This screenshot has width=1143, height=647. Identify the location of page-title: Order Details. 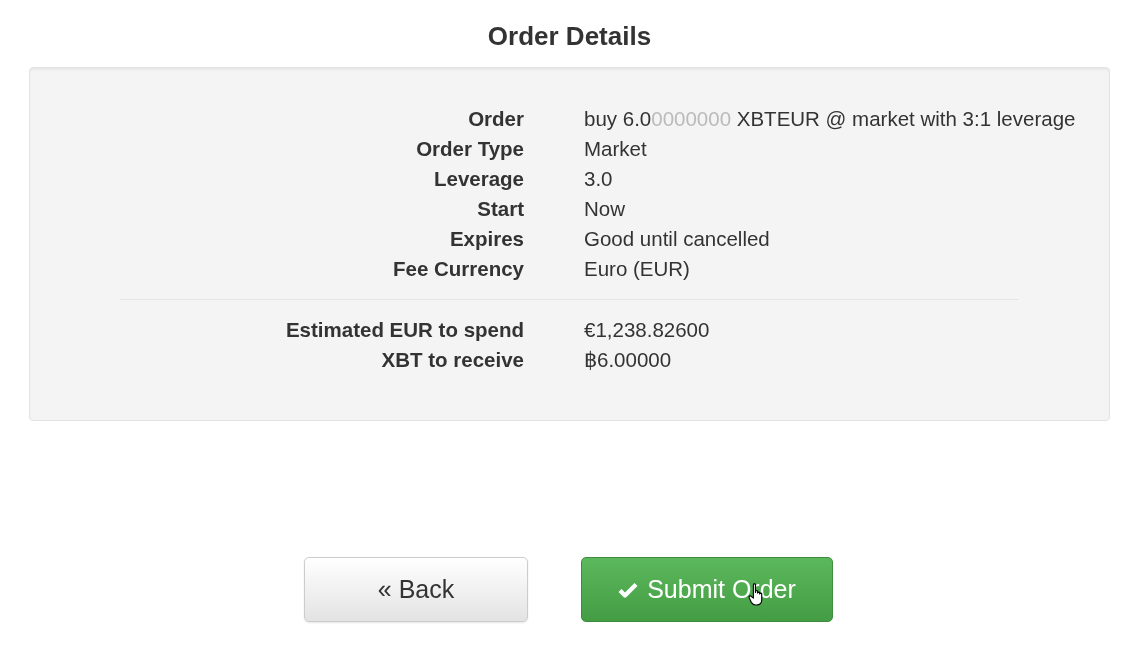
(569, 36).